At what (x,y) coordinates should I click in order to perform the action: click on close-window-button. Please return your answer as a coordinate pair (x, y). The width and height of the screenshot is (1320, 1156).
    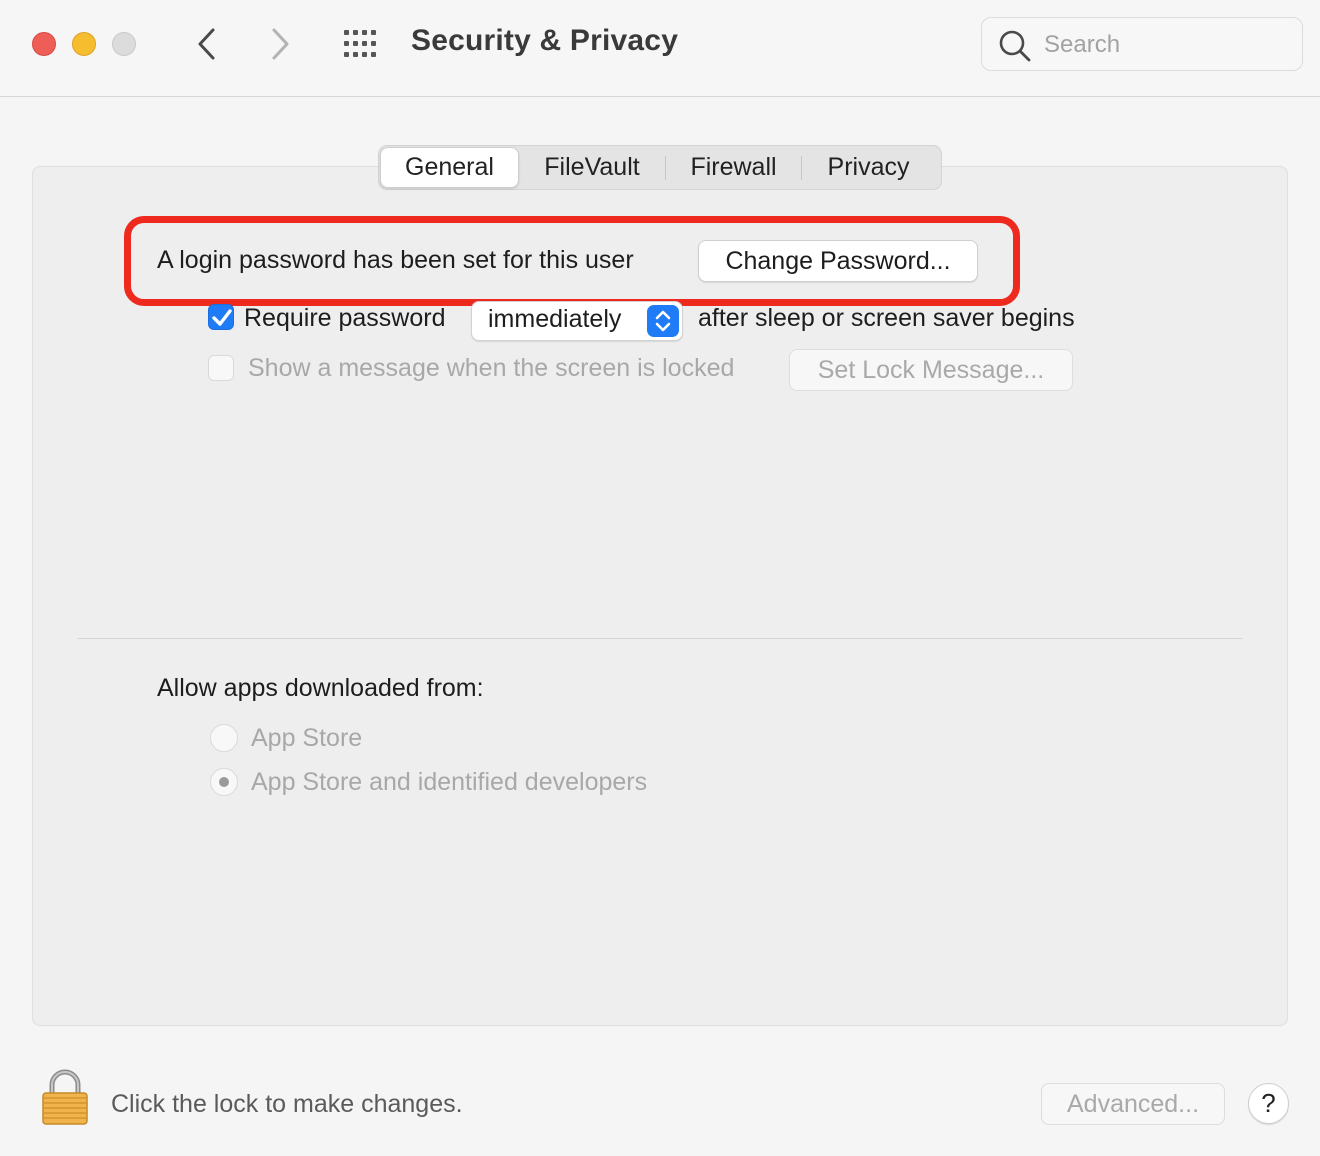
    Looking at the image, I should click on (44, 44).